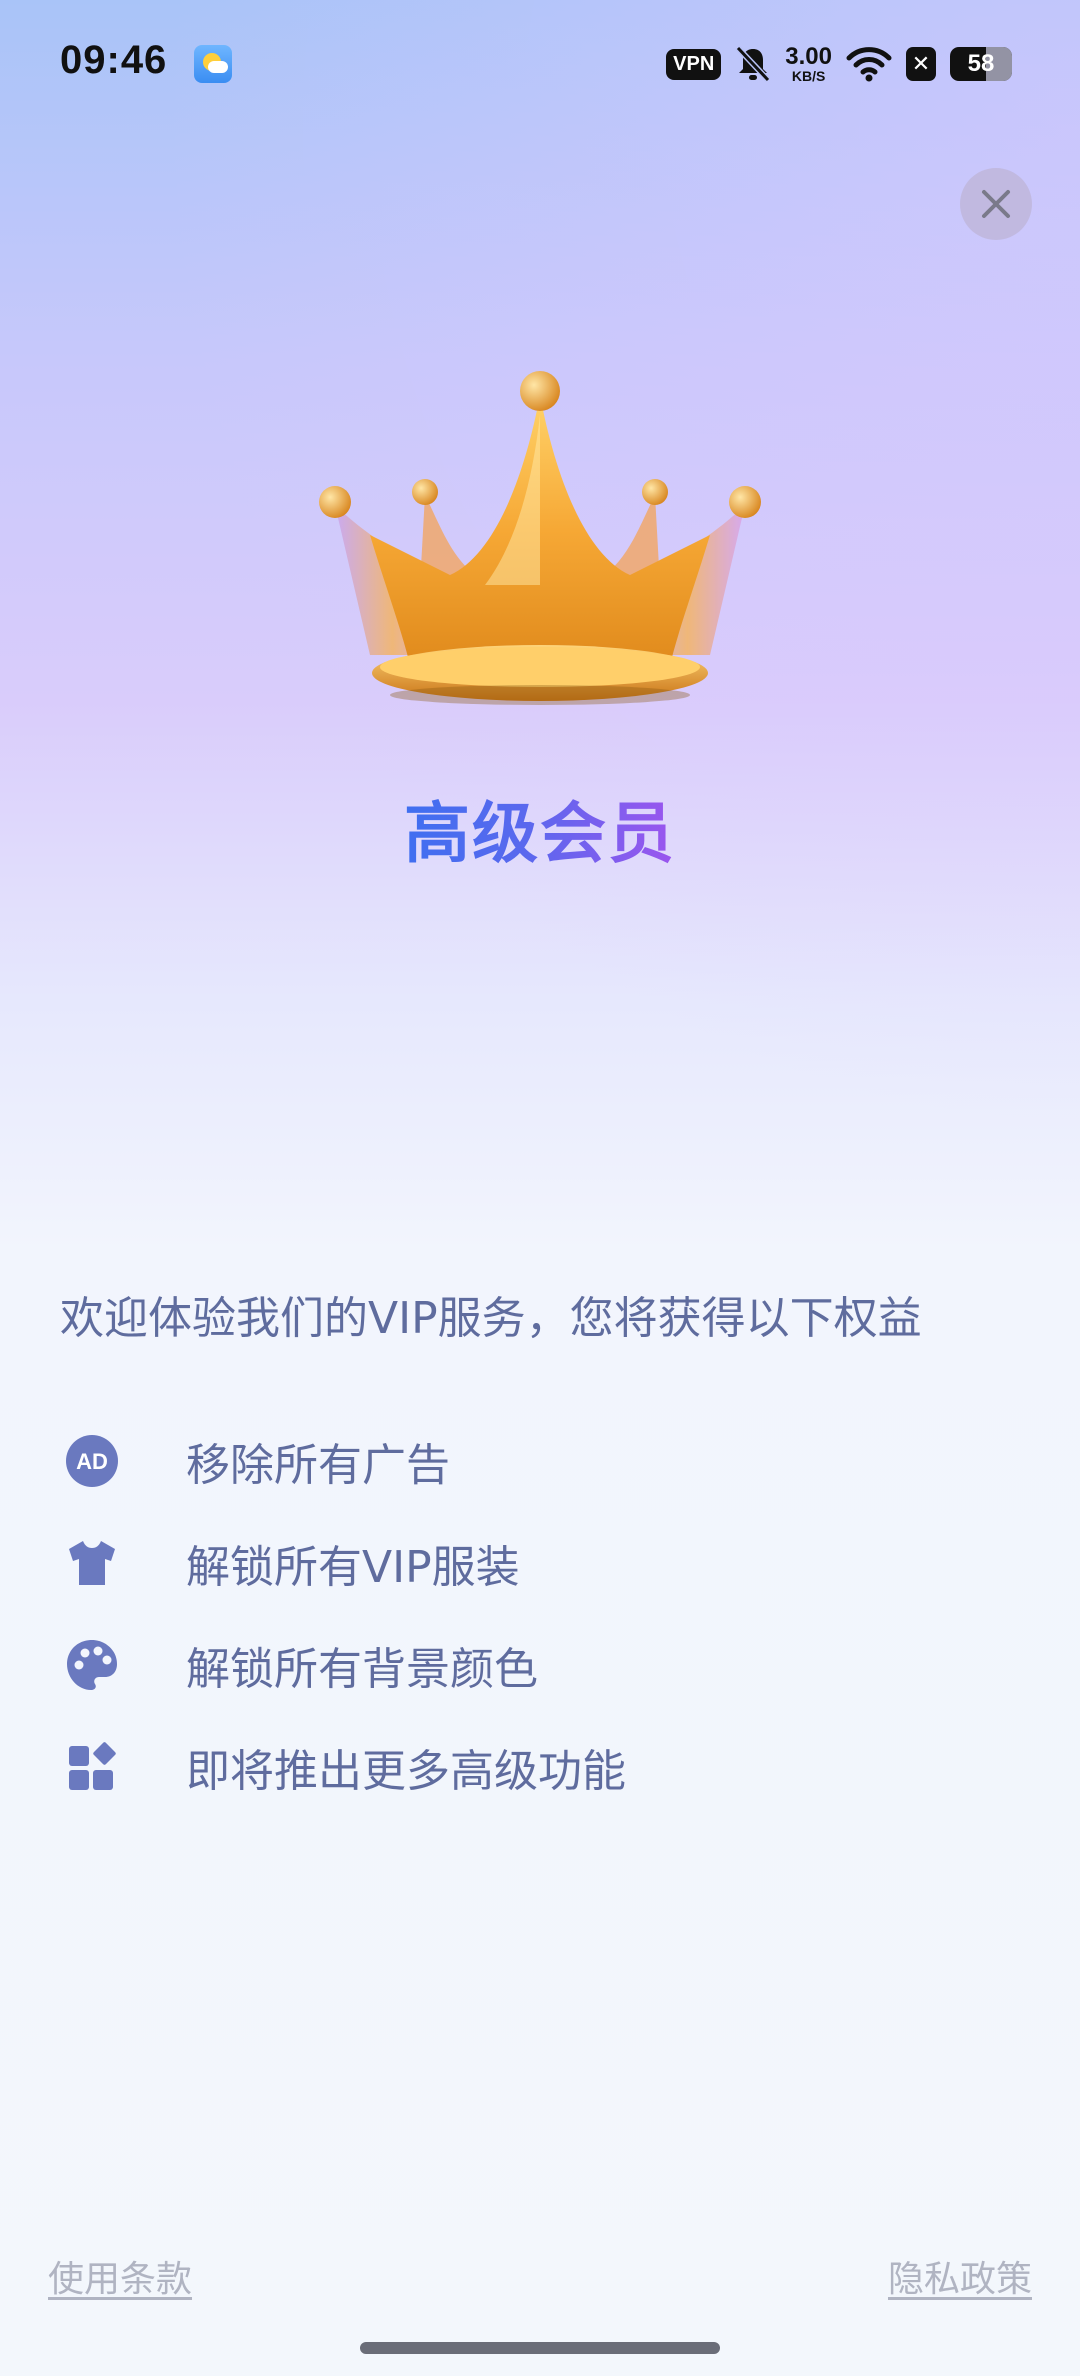 The image size is (1080, 2376). What do you see at coordinates (540, 1461) in the screenshot?
I see `benefit-remove-ads: AD 移除所有广告` at bounding box center [540, 1461].